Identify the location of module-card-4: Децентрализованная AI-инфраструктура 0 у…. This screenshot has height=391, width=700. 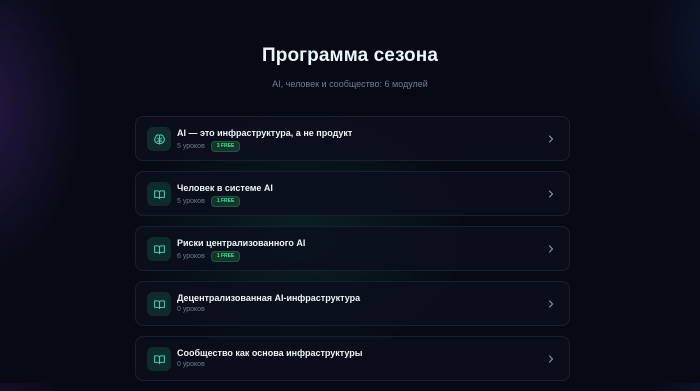
(352, 303).